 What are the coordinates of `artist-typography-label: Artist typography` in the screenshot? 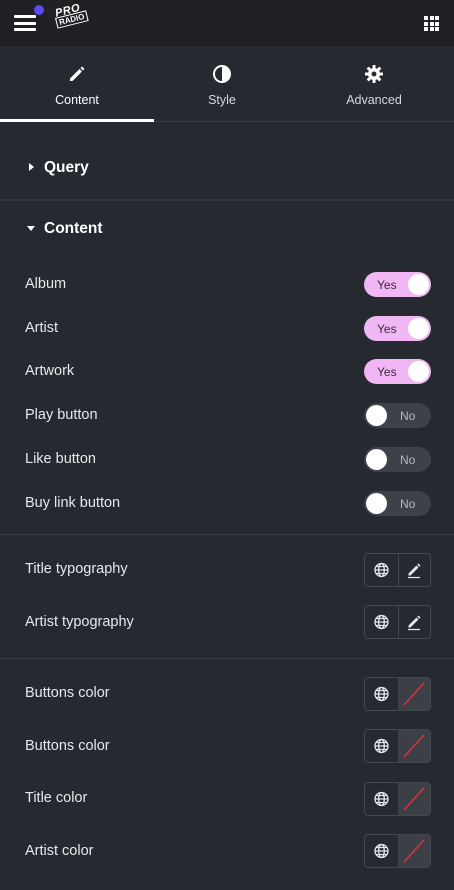 It's located at (79, 622).